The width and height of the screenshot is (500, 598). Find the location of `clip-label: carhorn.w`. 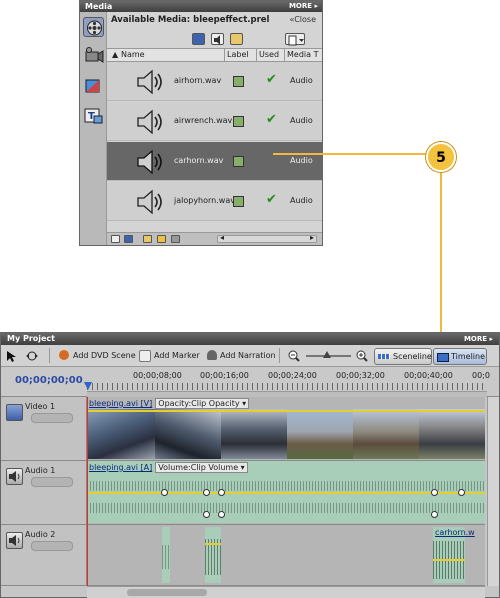

clip-label: carhorn.w is located at coordinates (455, 532).